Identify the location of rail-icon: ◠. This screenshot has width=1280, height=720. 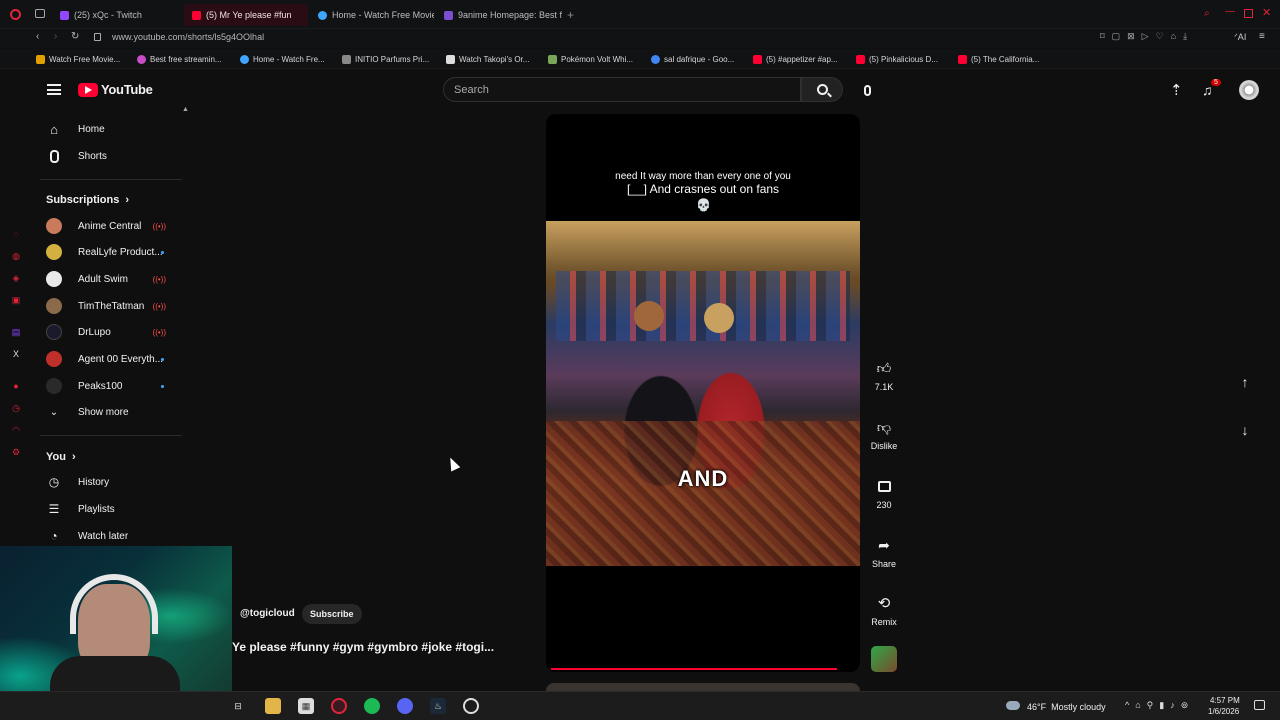
(16, 430).